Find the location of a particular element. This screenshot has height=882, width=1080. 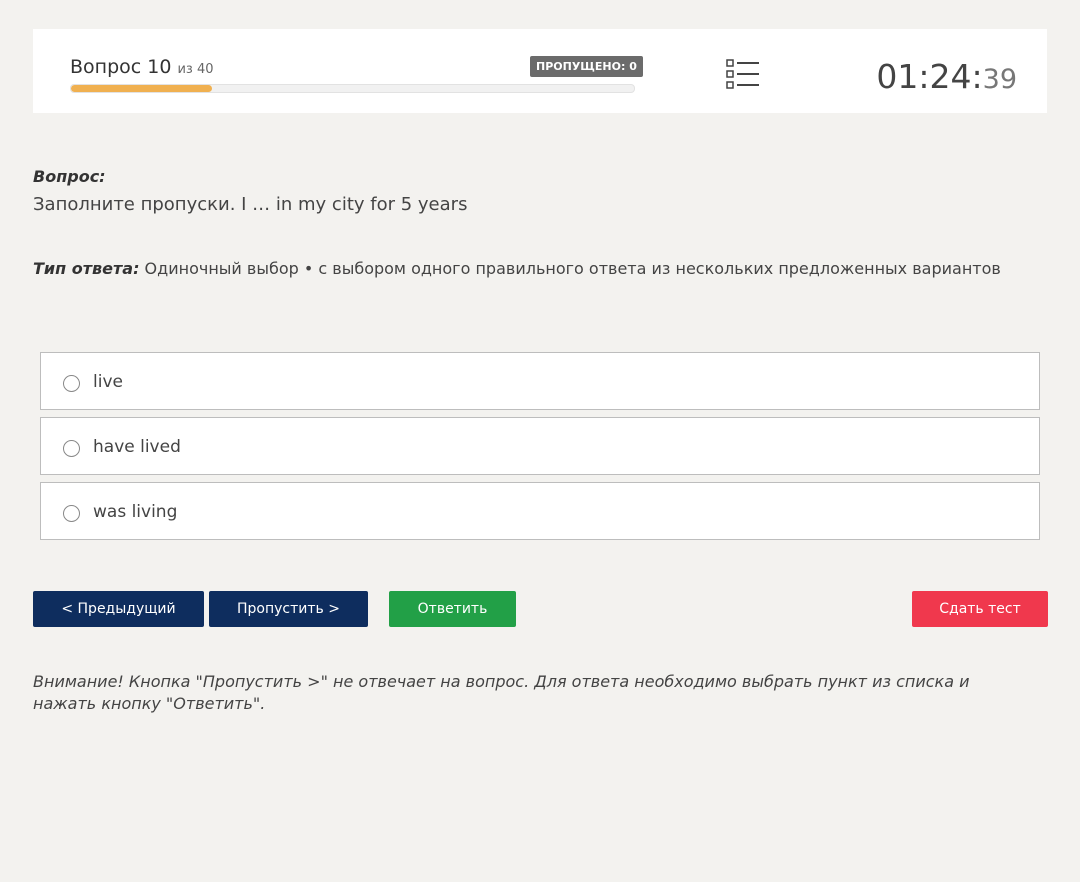

question-counter: Вопрос 10 из 40 is located at coordinates (142, 67).